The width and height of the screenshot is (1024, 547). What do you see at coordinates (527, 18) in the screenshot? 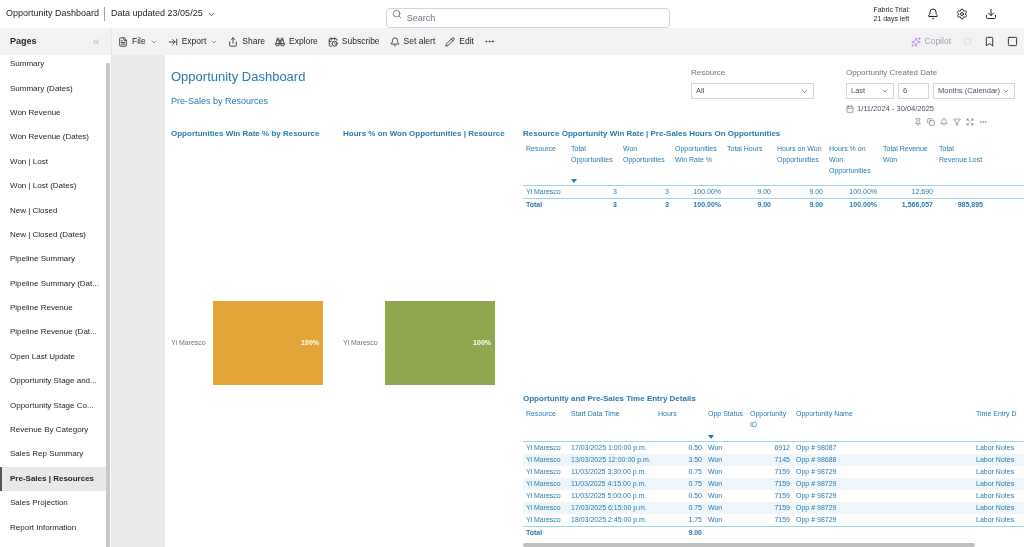
I see `search-field: Search` at bounding box center [527, 18].